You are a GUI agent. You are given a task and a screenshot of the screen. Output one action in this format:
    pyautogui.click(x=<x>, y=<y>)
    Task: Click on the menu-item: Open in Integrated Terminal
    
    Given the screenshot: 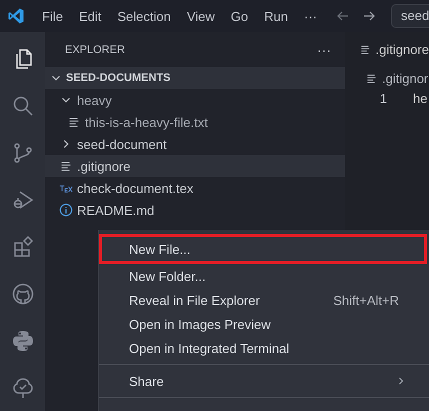 What is the action you would take?
    pyautogui.click(x=263, y=348)
    